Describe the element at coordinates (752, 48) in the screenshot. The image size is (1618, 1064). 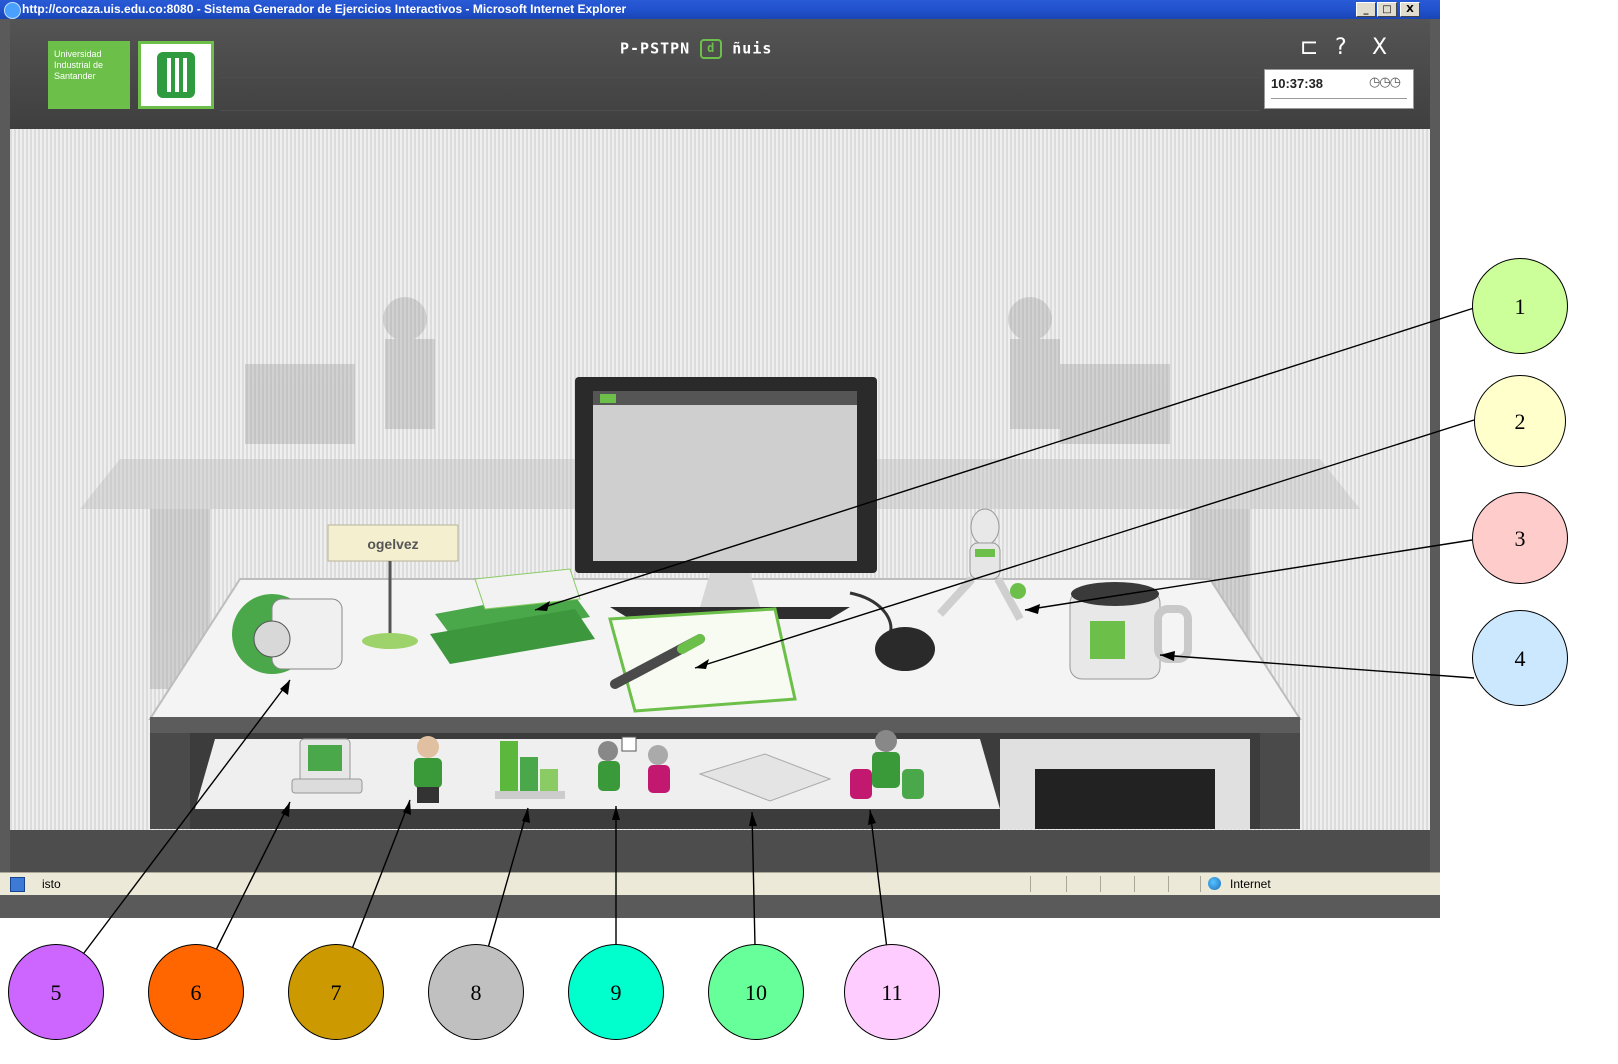
I see `app-name-suffix: ñuis` at that location.